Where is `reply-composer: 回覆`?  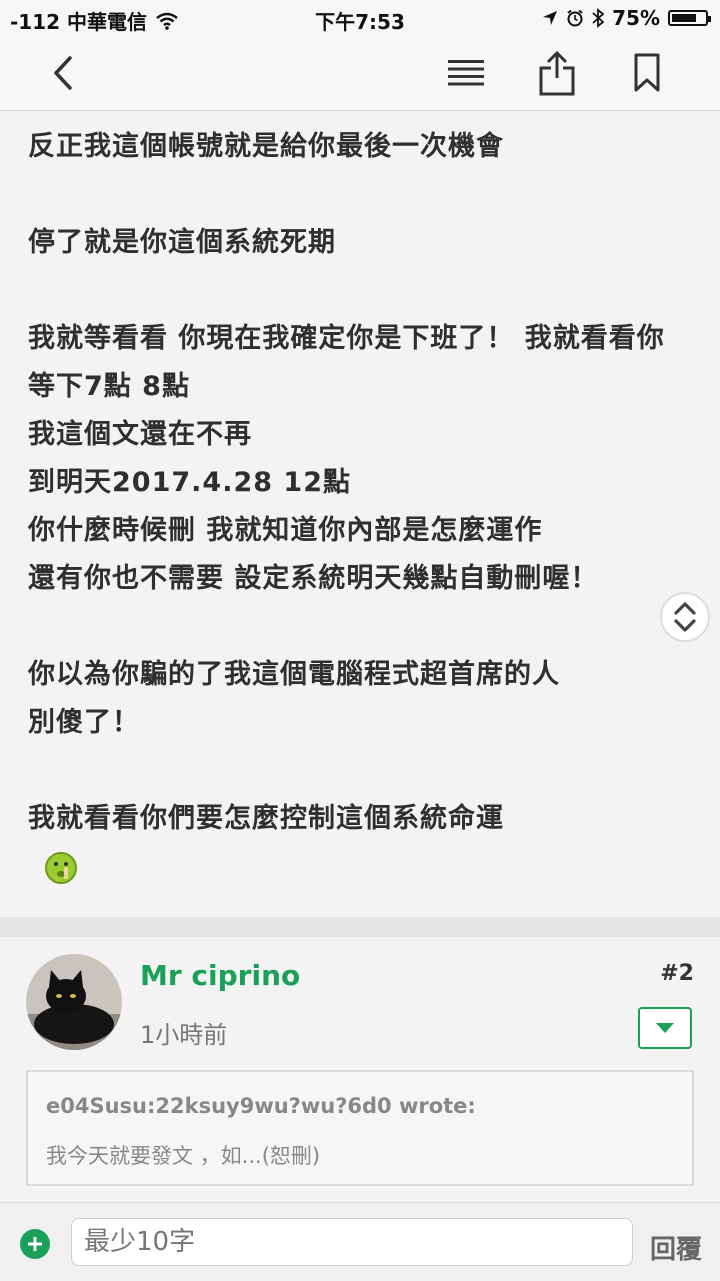
reply-composer: 回覆 is located at coordinates (360, 1241).